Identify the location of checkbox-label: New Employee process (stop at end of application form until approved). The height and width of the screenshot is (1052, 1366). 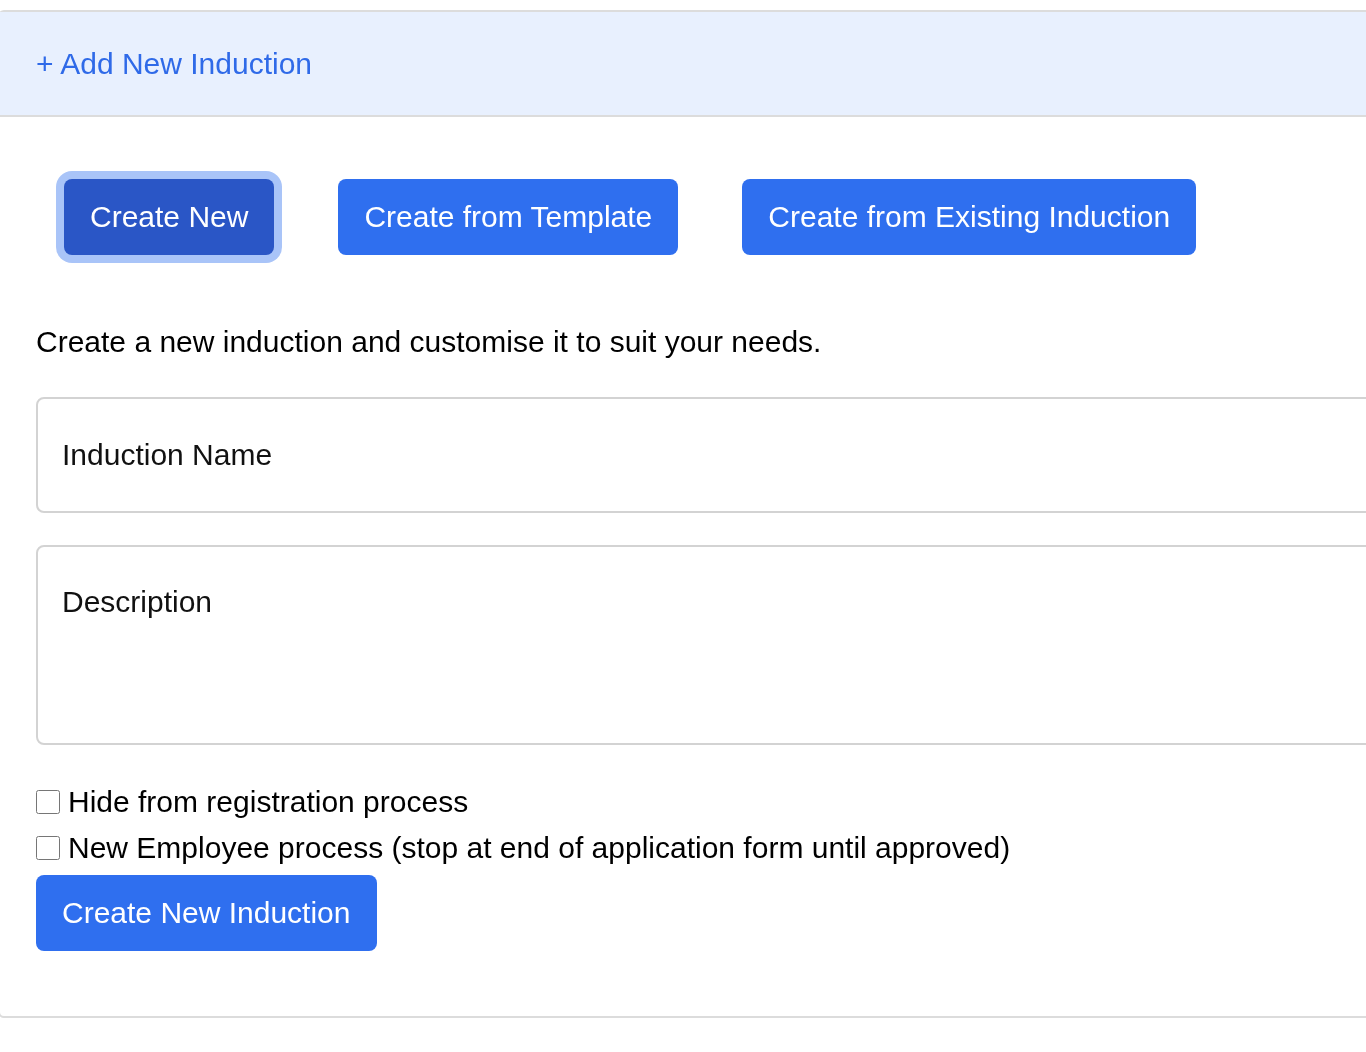
(539, 848).